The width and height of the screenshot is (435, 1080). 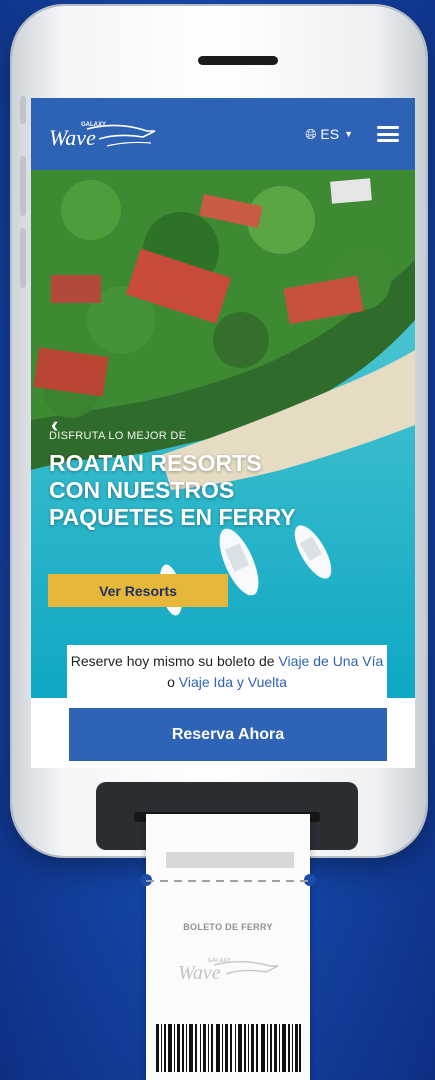 I want to click on language-selector: 🌐︎ ES ▼, so click(x=335, y=134).